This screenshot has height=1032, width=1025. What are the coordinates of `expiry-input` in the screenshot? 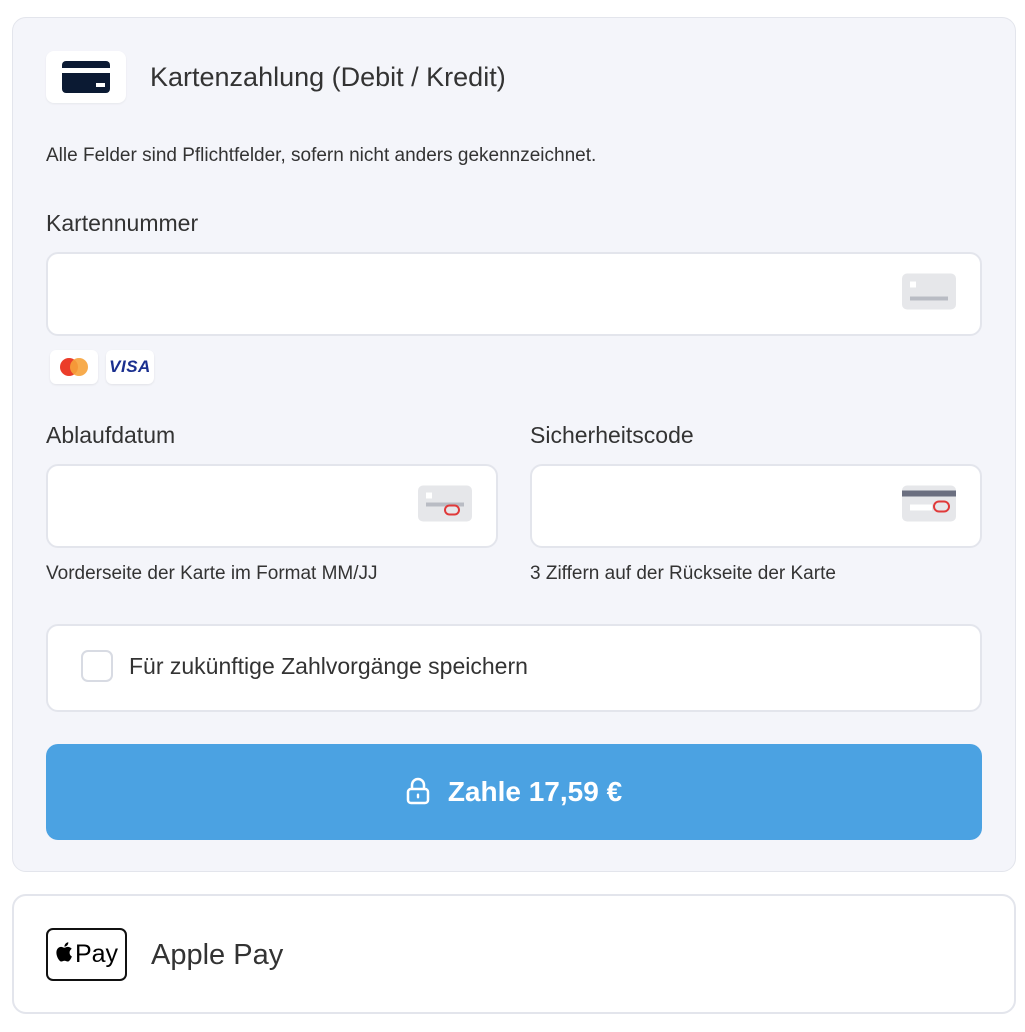 It's located at (232, 506).